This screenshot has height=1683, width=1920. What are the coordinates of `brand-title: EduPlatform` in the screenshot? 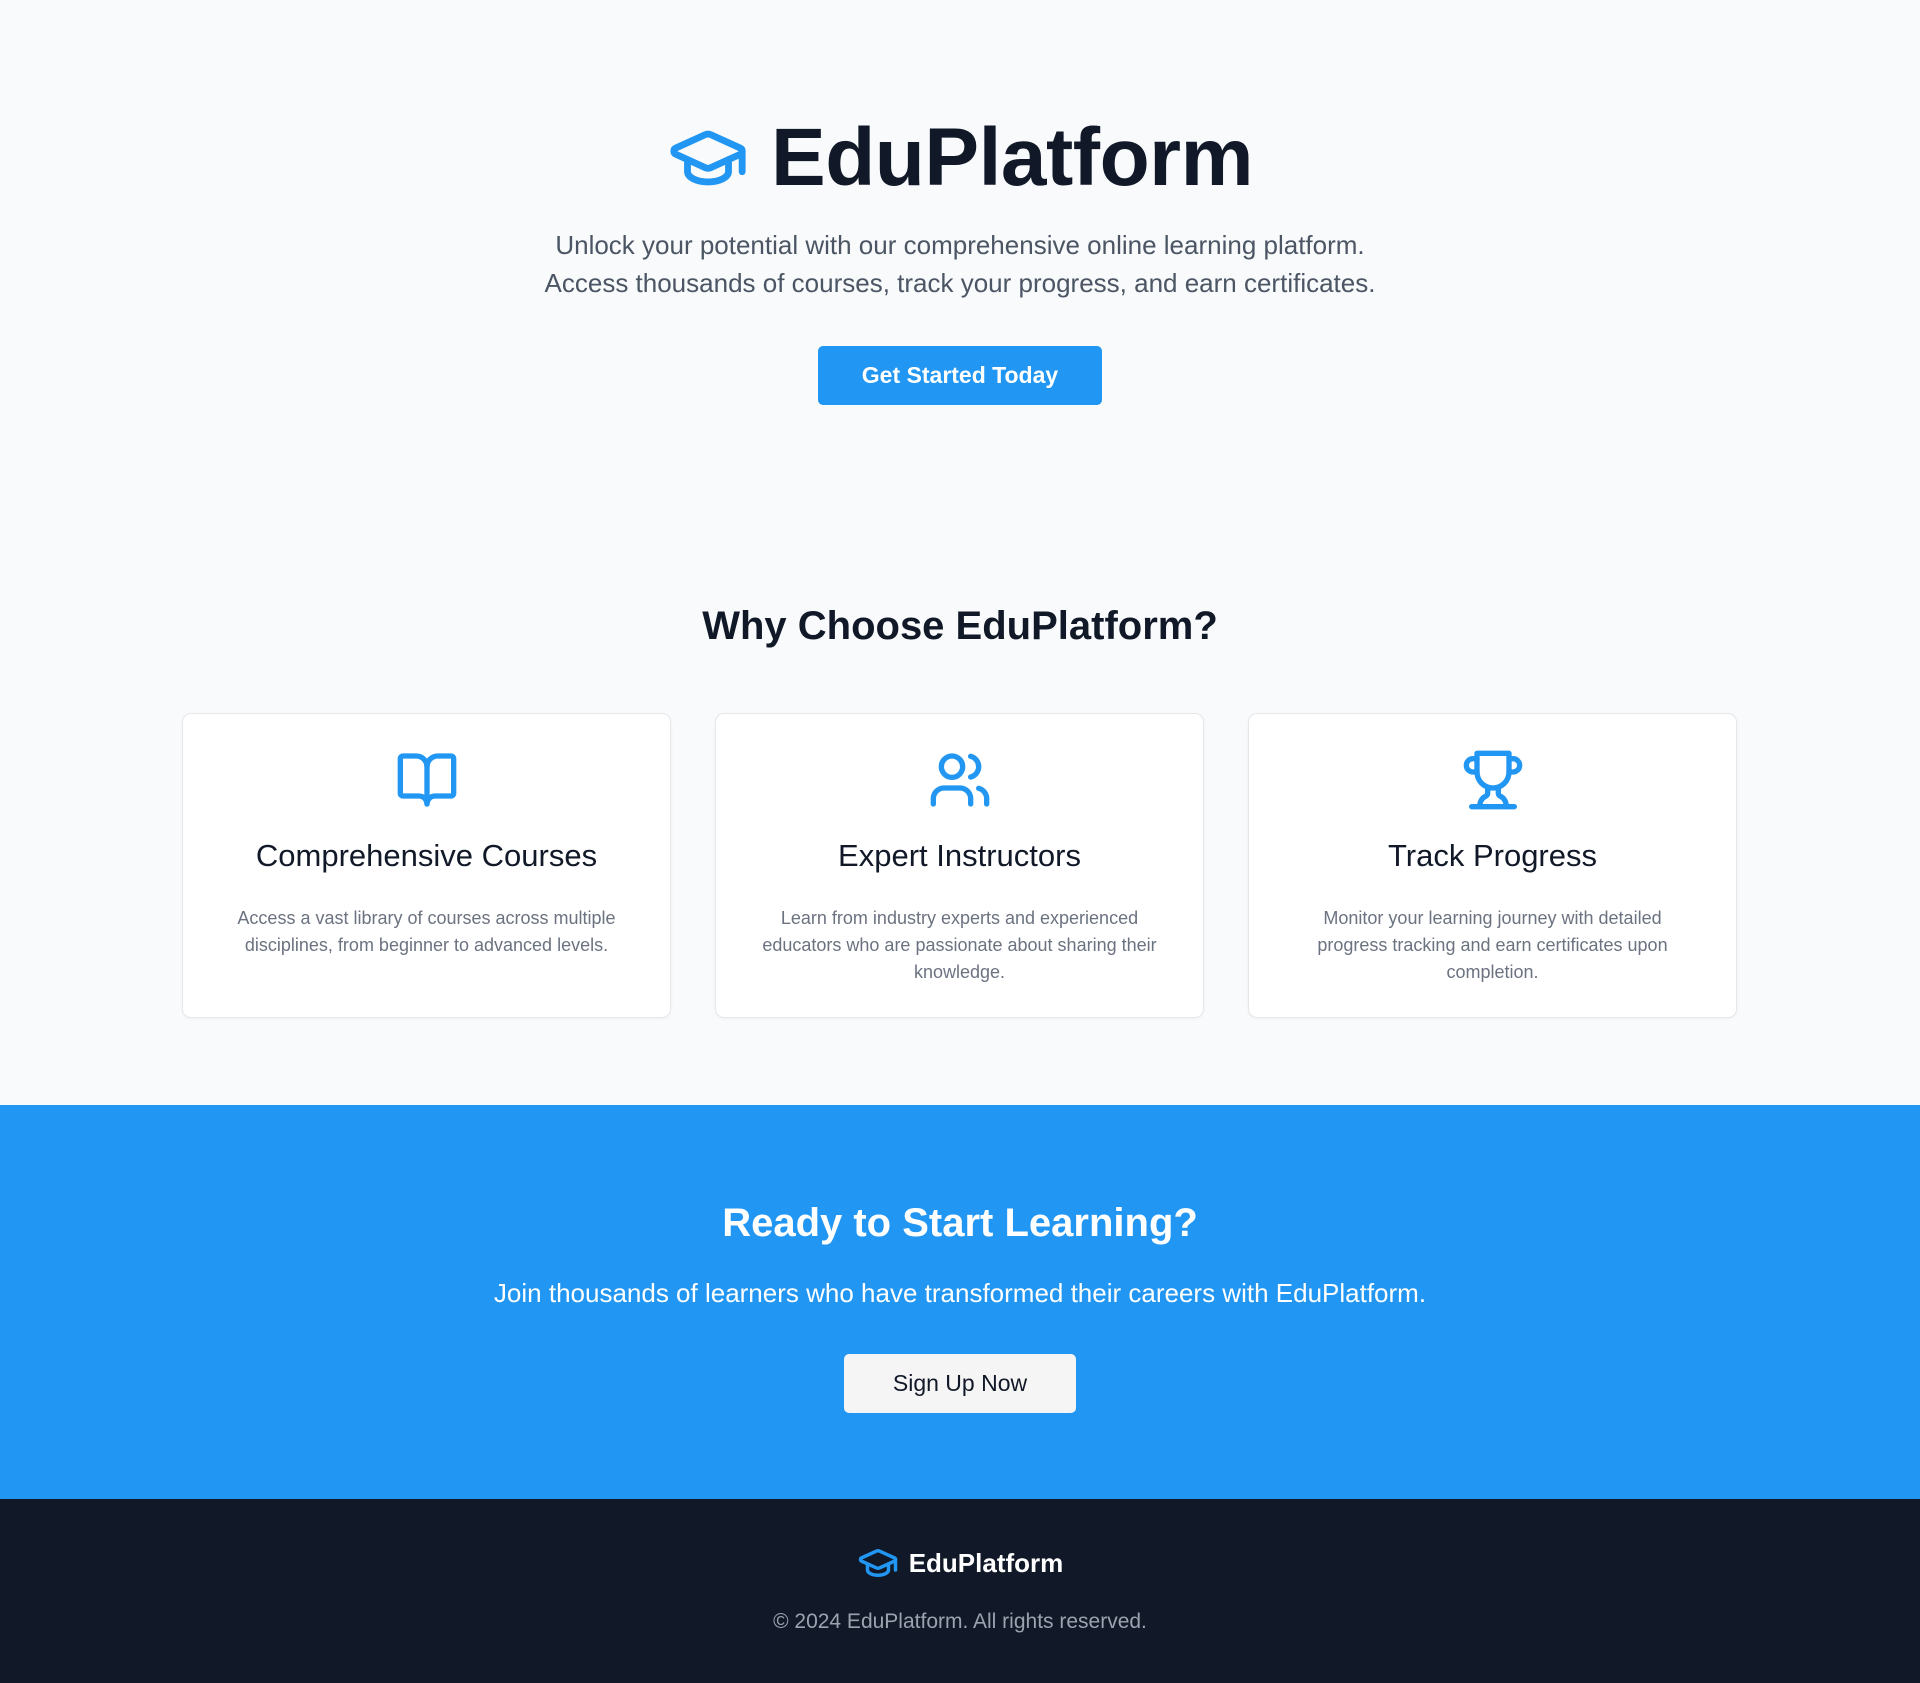 It's located at (1012, 157).